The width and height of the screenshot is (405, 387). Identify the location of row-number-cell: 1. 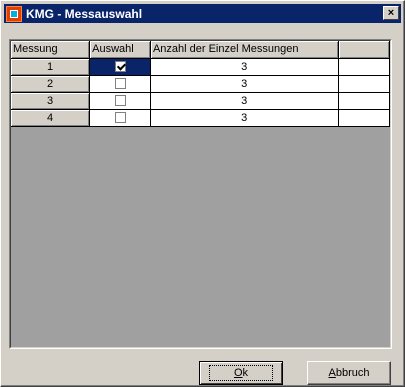
(51, 67).